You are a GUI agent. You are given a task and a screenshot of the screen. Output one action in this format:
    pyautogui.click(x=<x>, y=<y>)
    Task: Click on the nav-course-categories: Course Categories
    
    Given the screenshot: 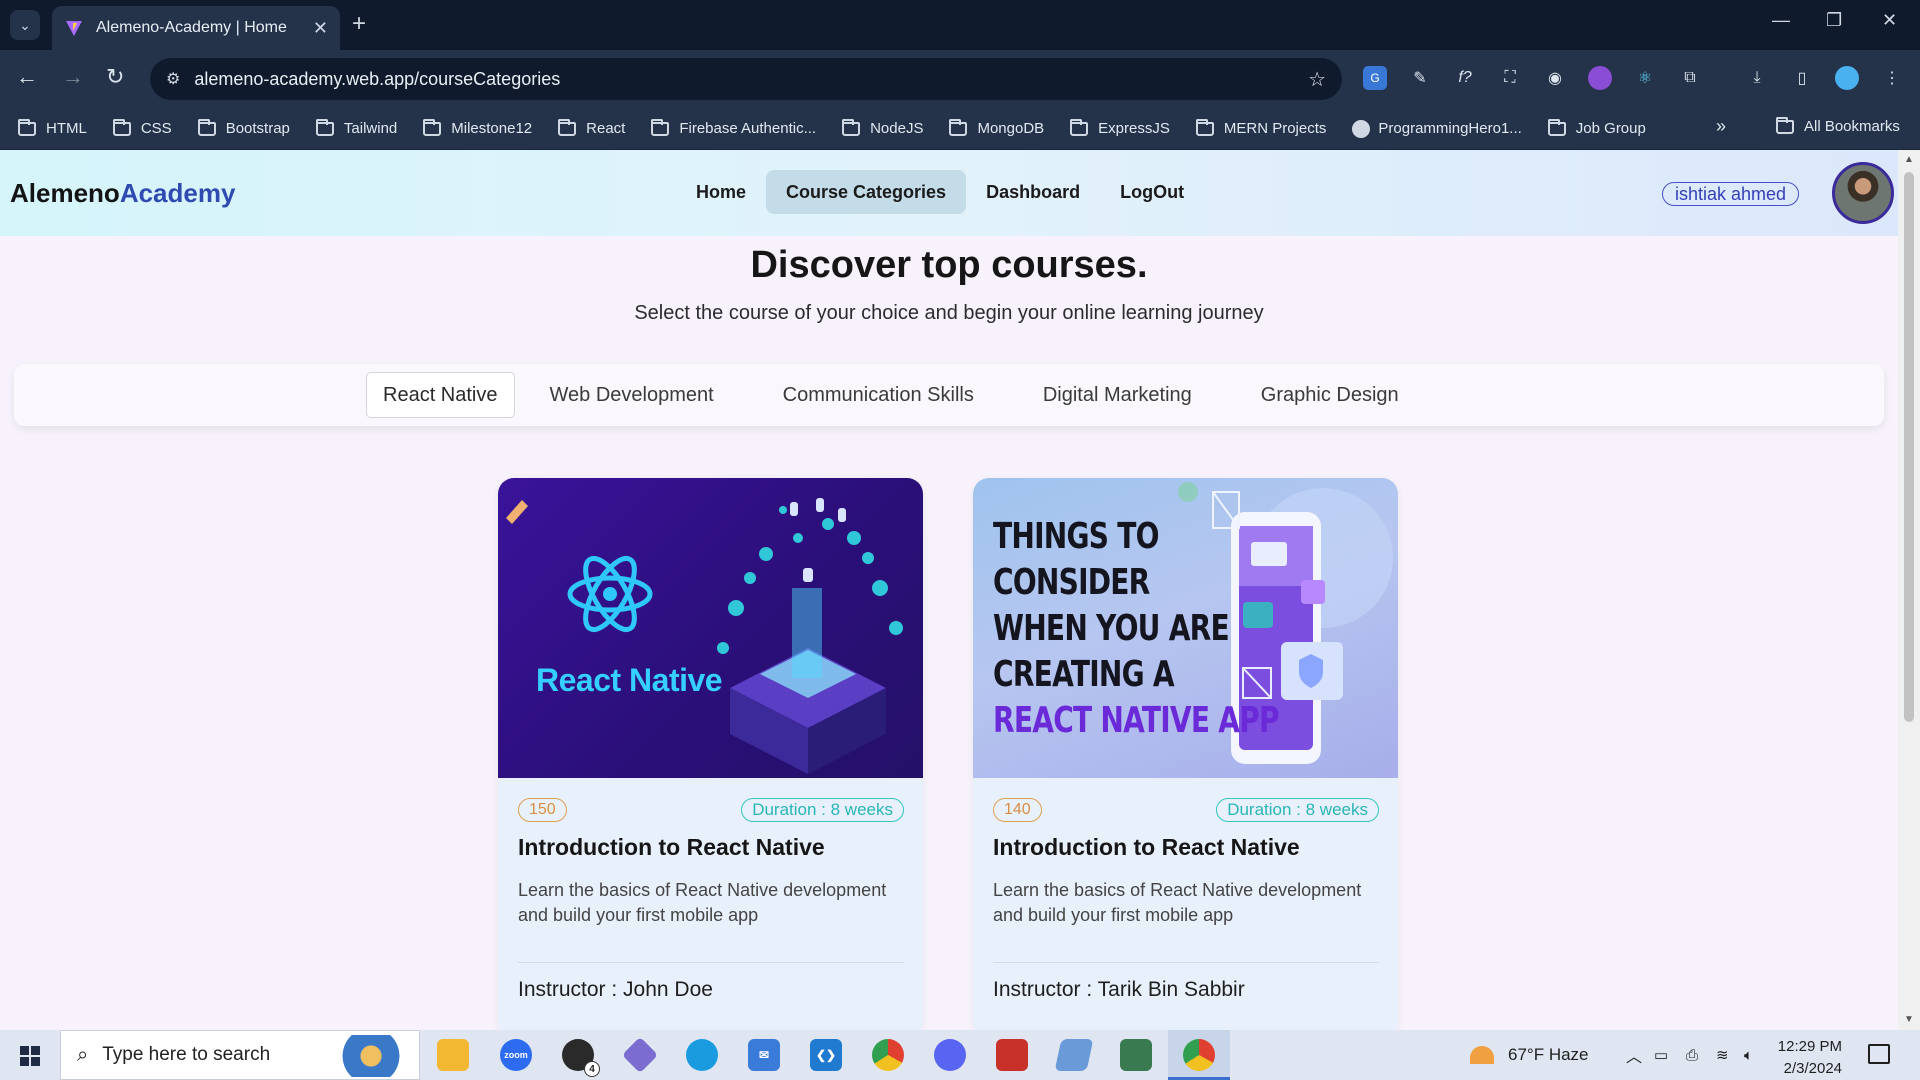 What is the action you would take?
    pyautogui.click(x=866, y=192)
    